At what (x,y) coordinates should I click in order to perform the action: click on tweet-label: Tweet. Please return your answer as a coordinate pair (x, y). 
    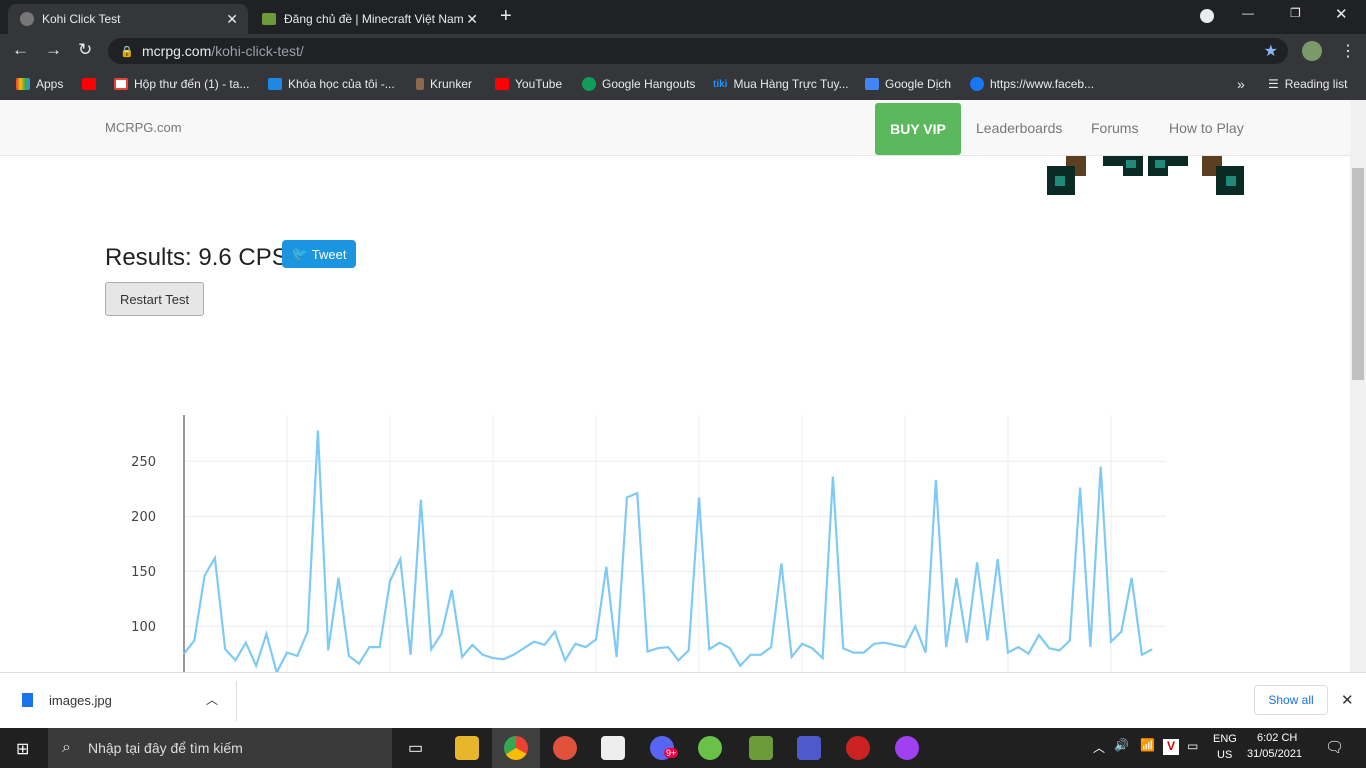
    Looking at the image, I should click on (329, 254).